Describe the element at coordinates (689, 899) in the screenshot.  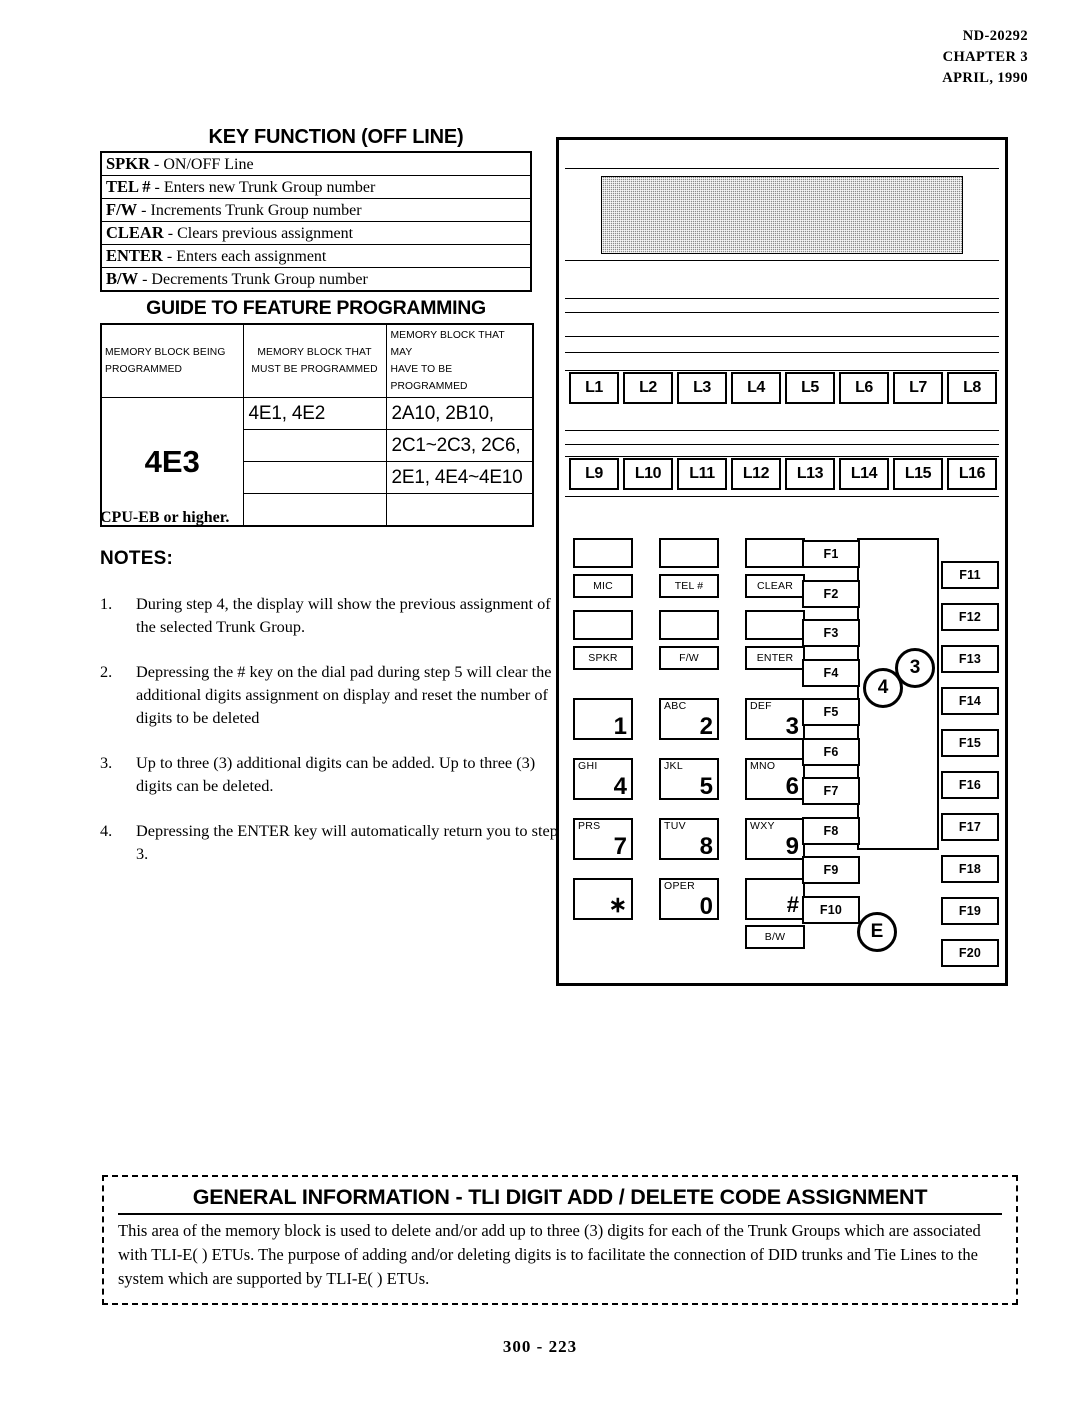
I see `dial-key-0: OPER 0` at that location.